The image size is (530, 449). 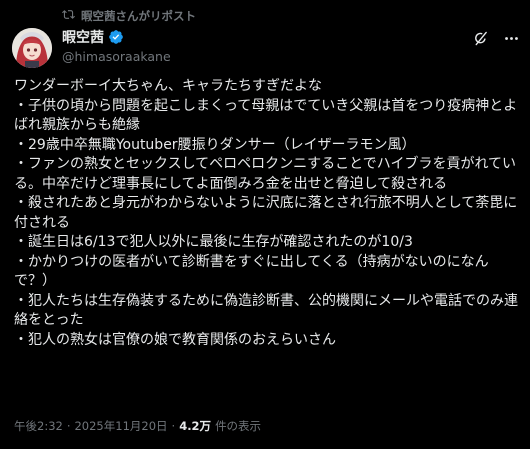 I want to click on tweet-date: 2025年11月20日, so click(x=120, y=426).